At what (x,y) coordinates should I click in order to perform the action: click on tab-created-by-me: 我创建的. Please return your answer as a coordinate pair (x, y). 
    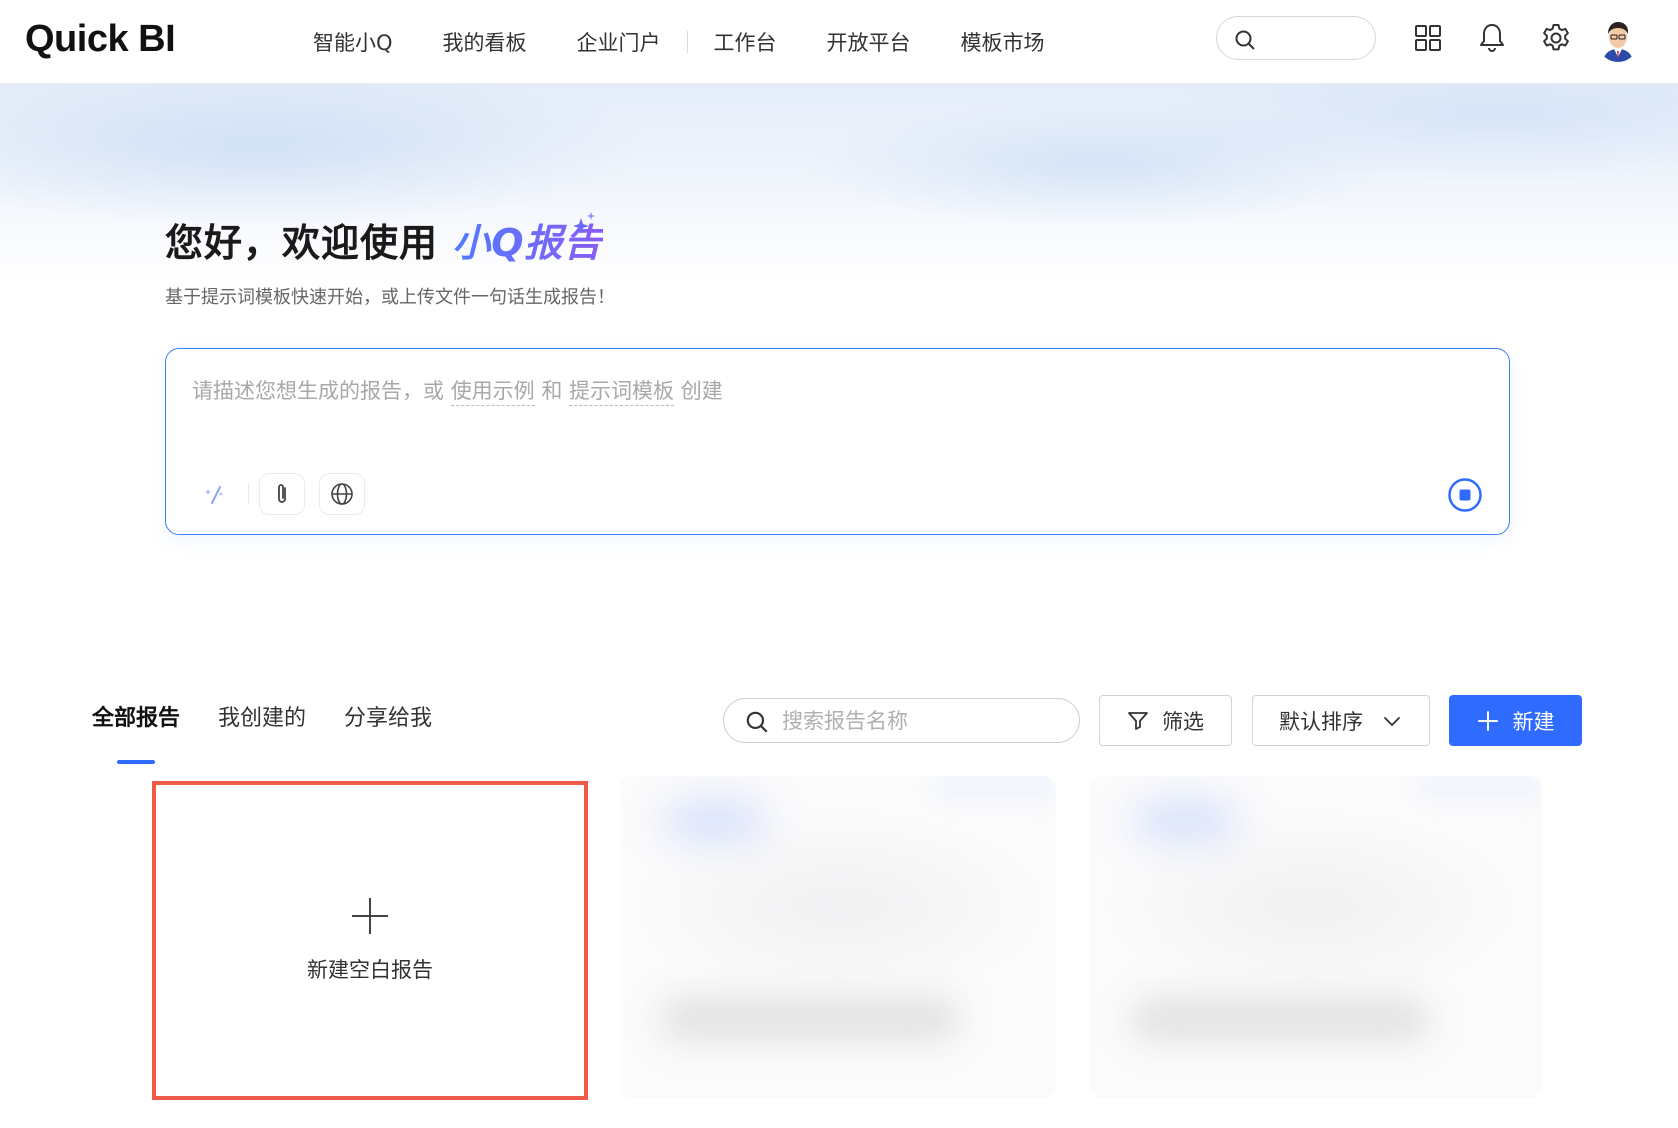
    Looking at the image, I should click on (262, 722).